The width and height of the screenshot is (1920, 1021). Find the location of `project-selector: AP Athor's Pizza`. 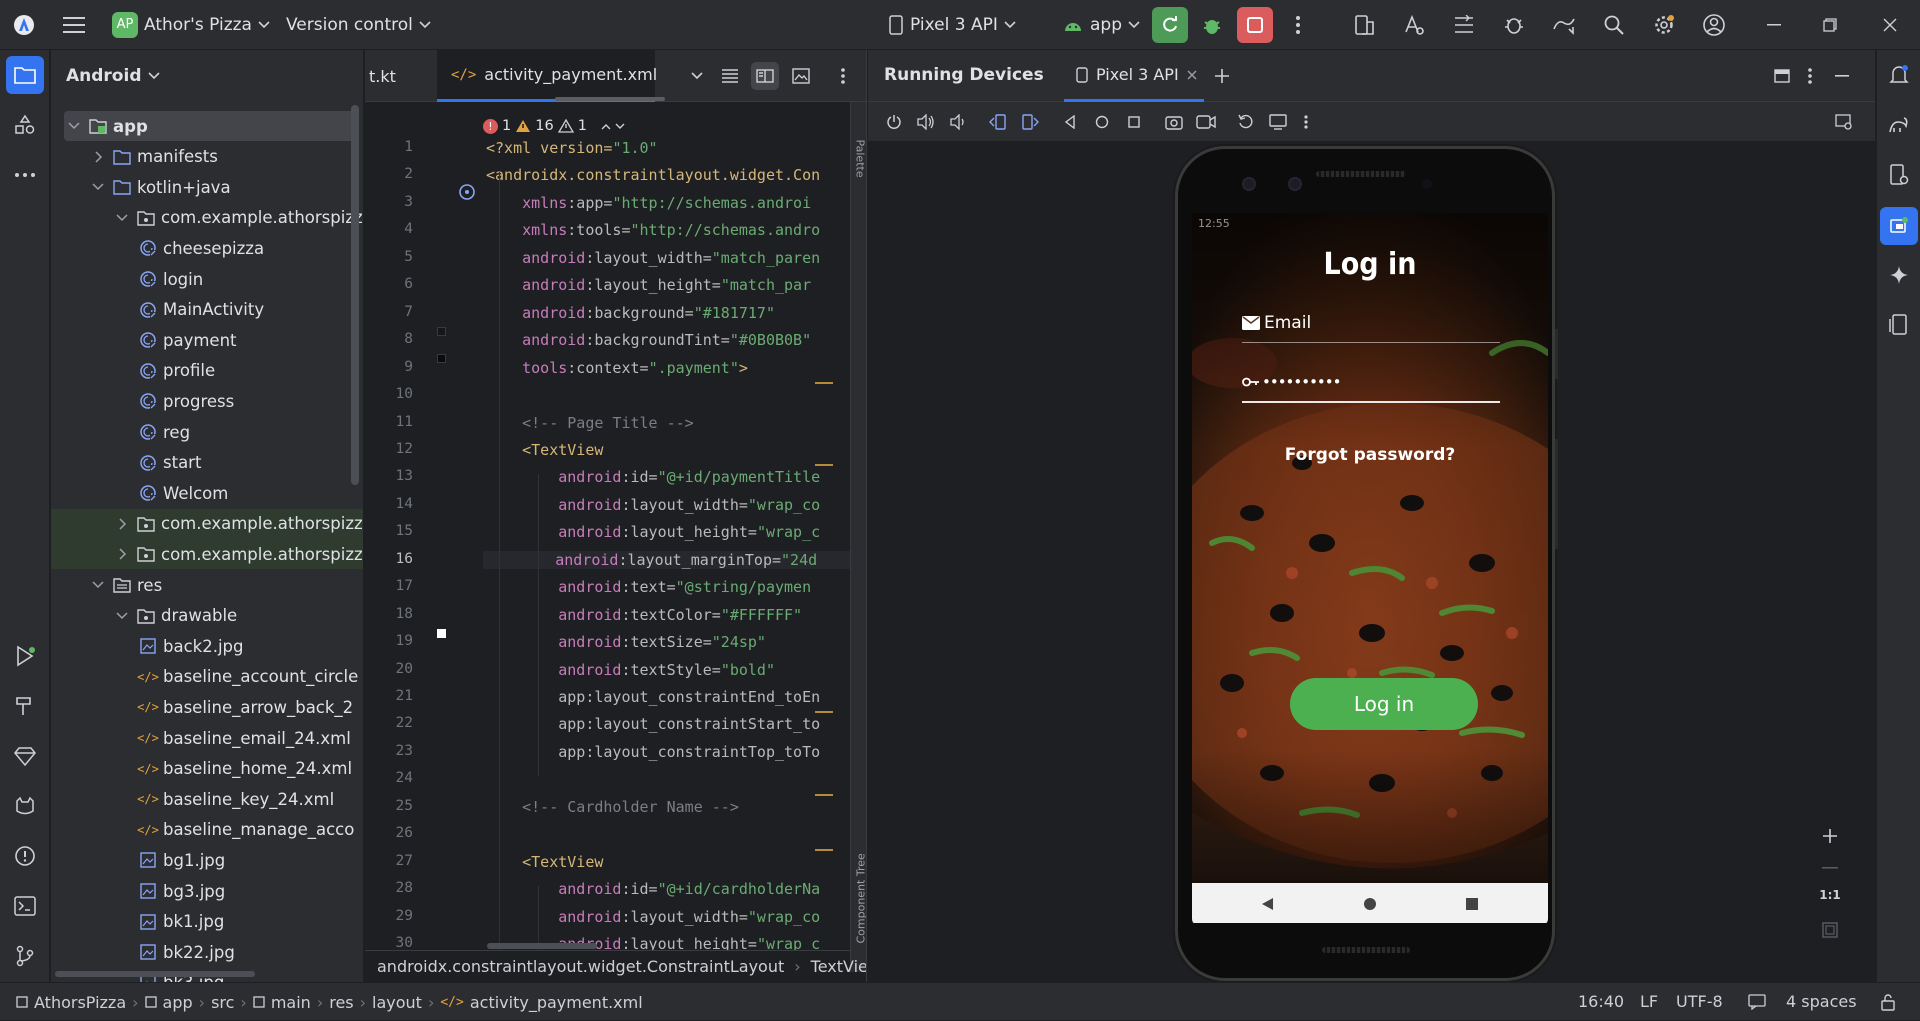

project-selector: AP Athor's Pizza is located at coordinates (191, 25).